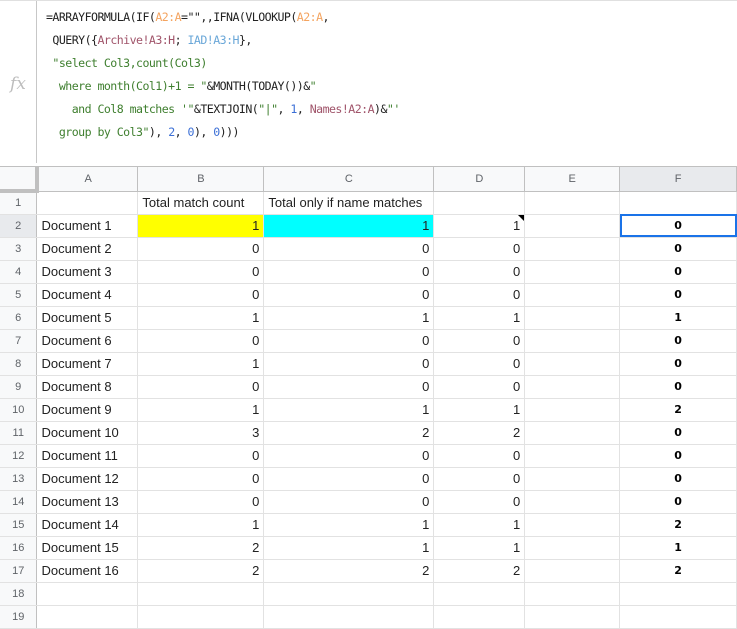 The height and width of the screenshot is (629, 737). I want to click on cell-d5: 0, so click(479, 295).